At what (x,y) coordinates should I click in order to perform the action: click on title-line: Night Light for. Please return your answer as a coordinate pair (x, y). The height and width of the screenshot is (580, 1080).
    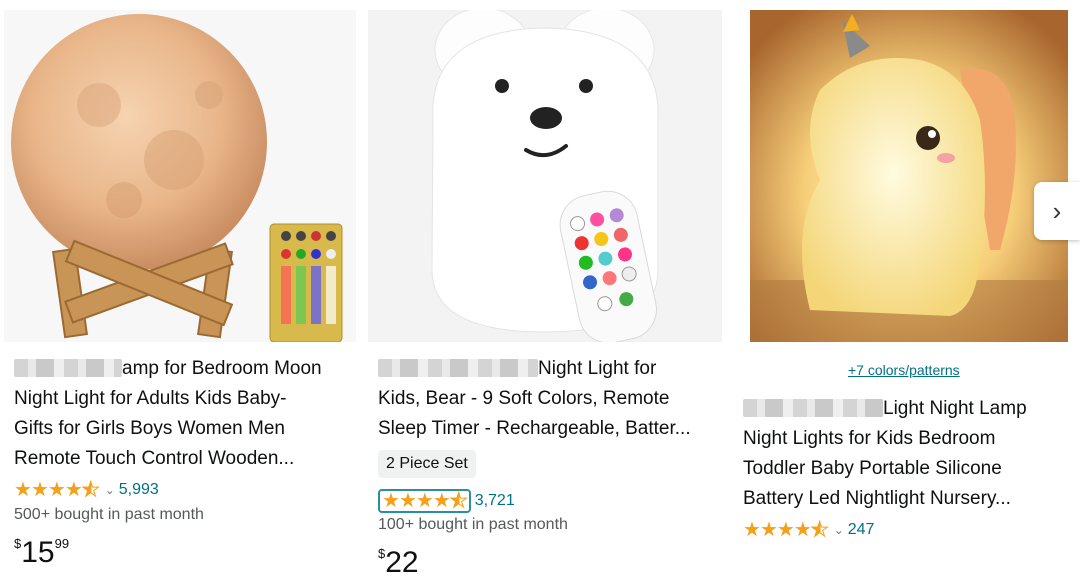
    Looking at the image, I should click on (549, 369).